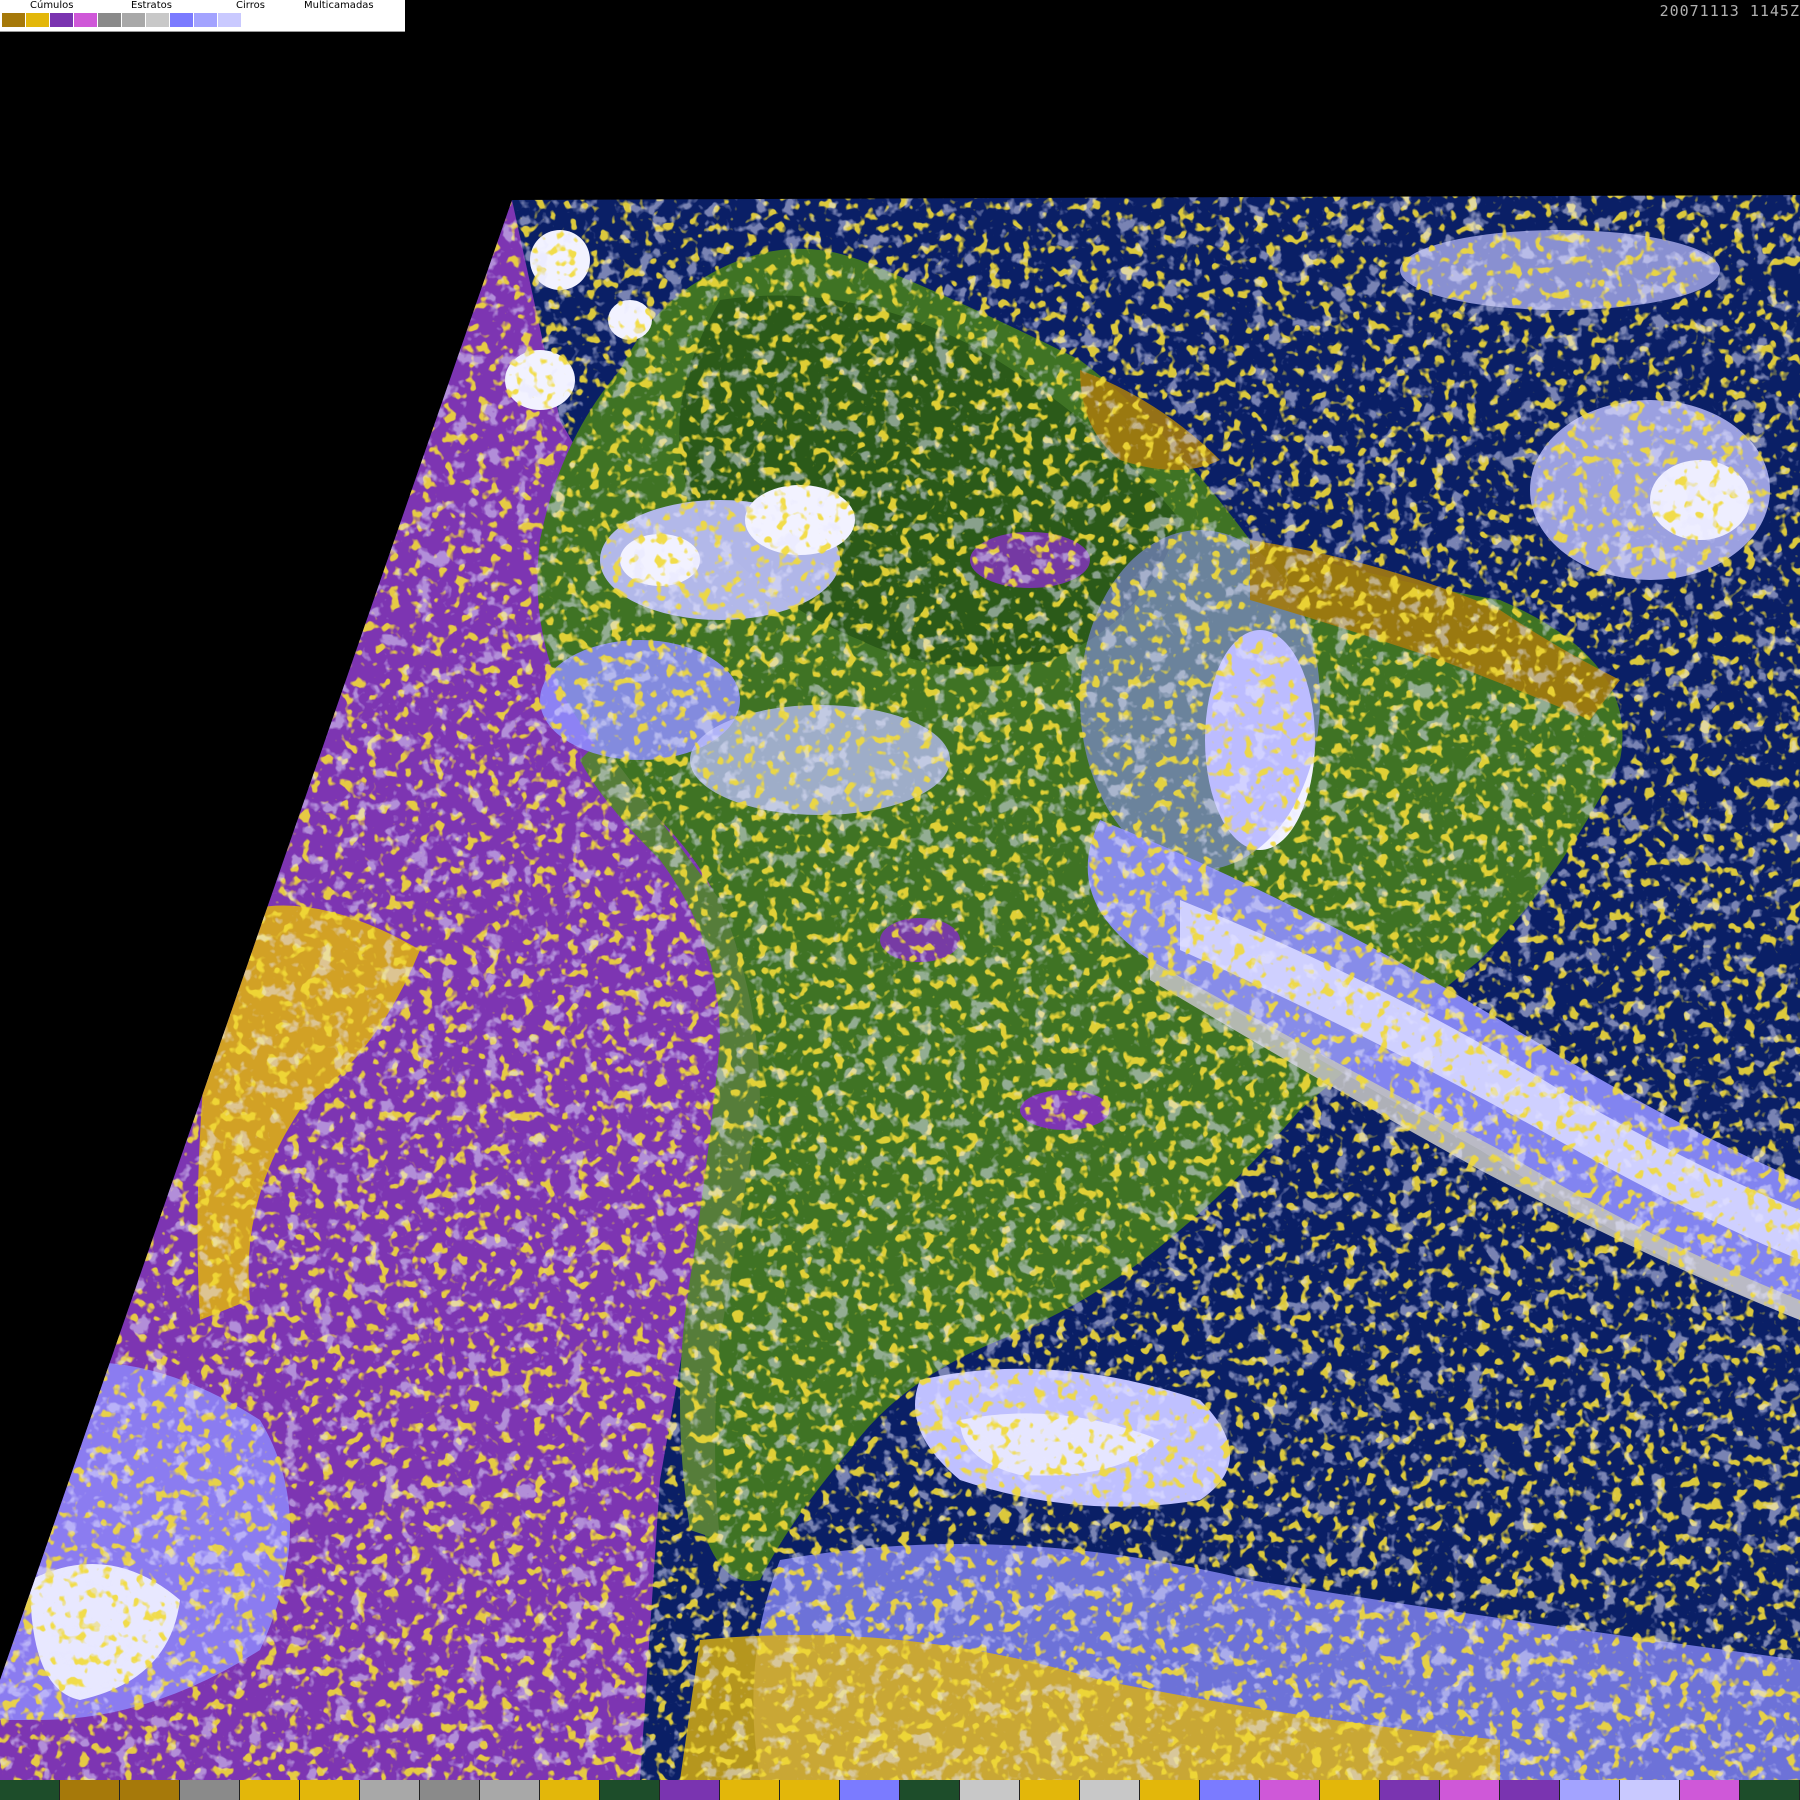  I want to click on legend-label-cirrus: Cirros, so click(250, 5).